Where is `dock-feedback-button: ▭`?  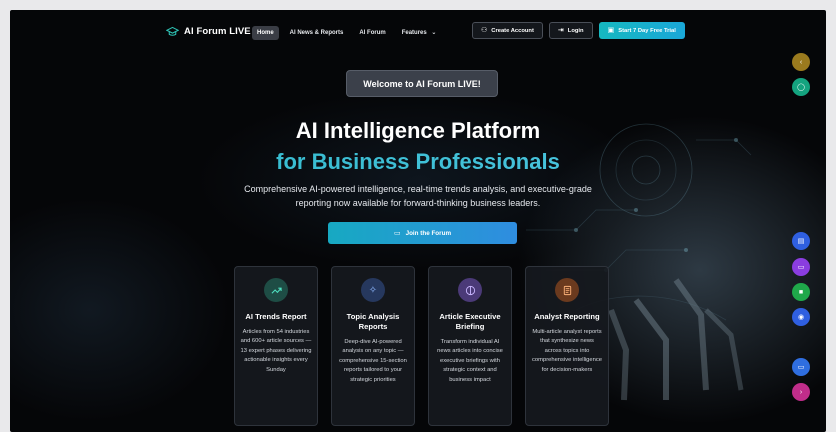
dock-feedback-button: ▭ is located at coordinates (801, 367).